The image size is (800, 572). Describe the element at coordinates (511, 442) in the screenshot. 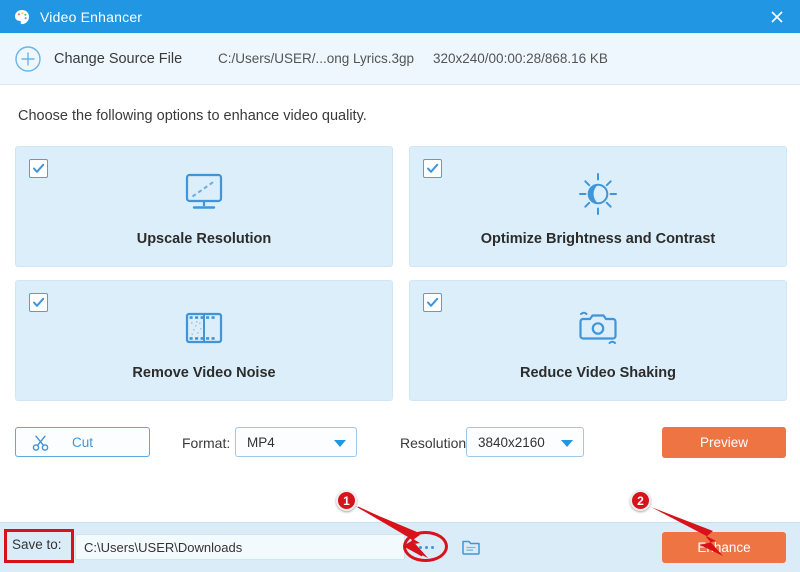

I see `resolution-value: 3840x2160` at that location.